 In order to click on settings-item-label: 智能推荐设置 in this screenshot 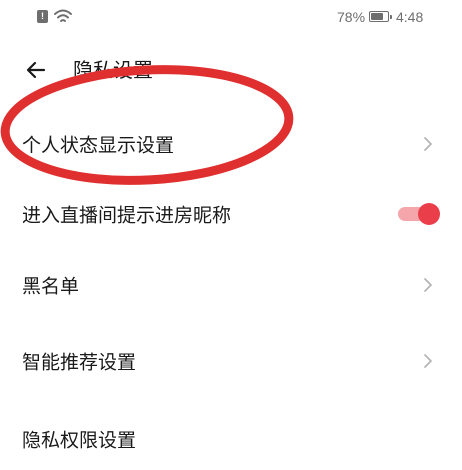, I will do `click(79, 362)`.